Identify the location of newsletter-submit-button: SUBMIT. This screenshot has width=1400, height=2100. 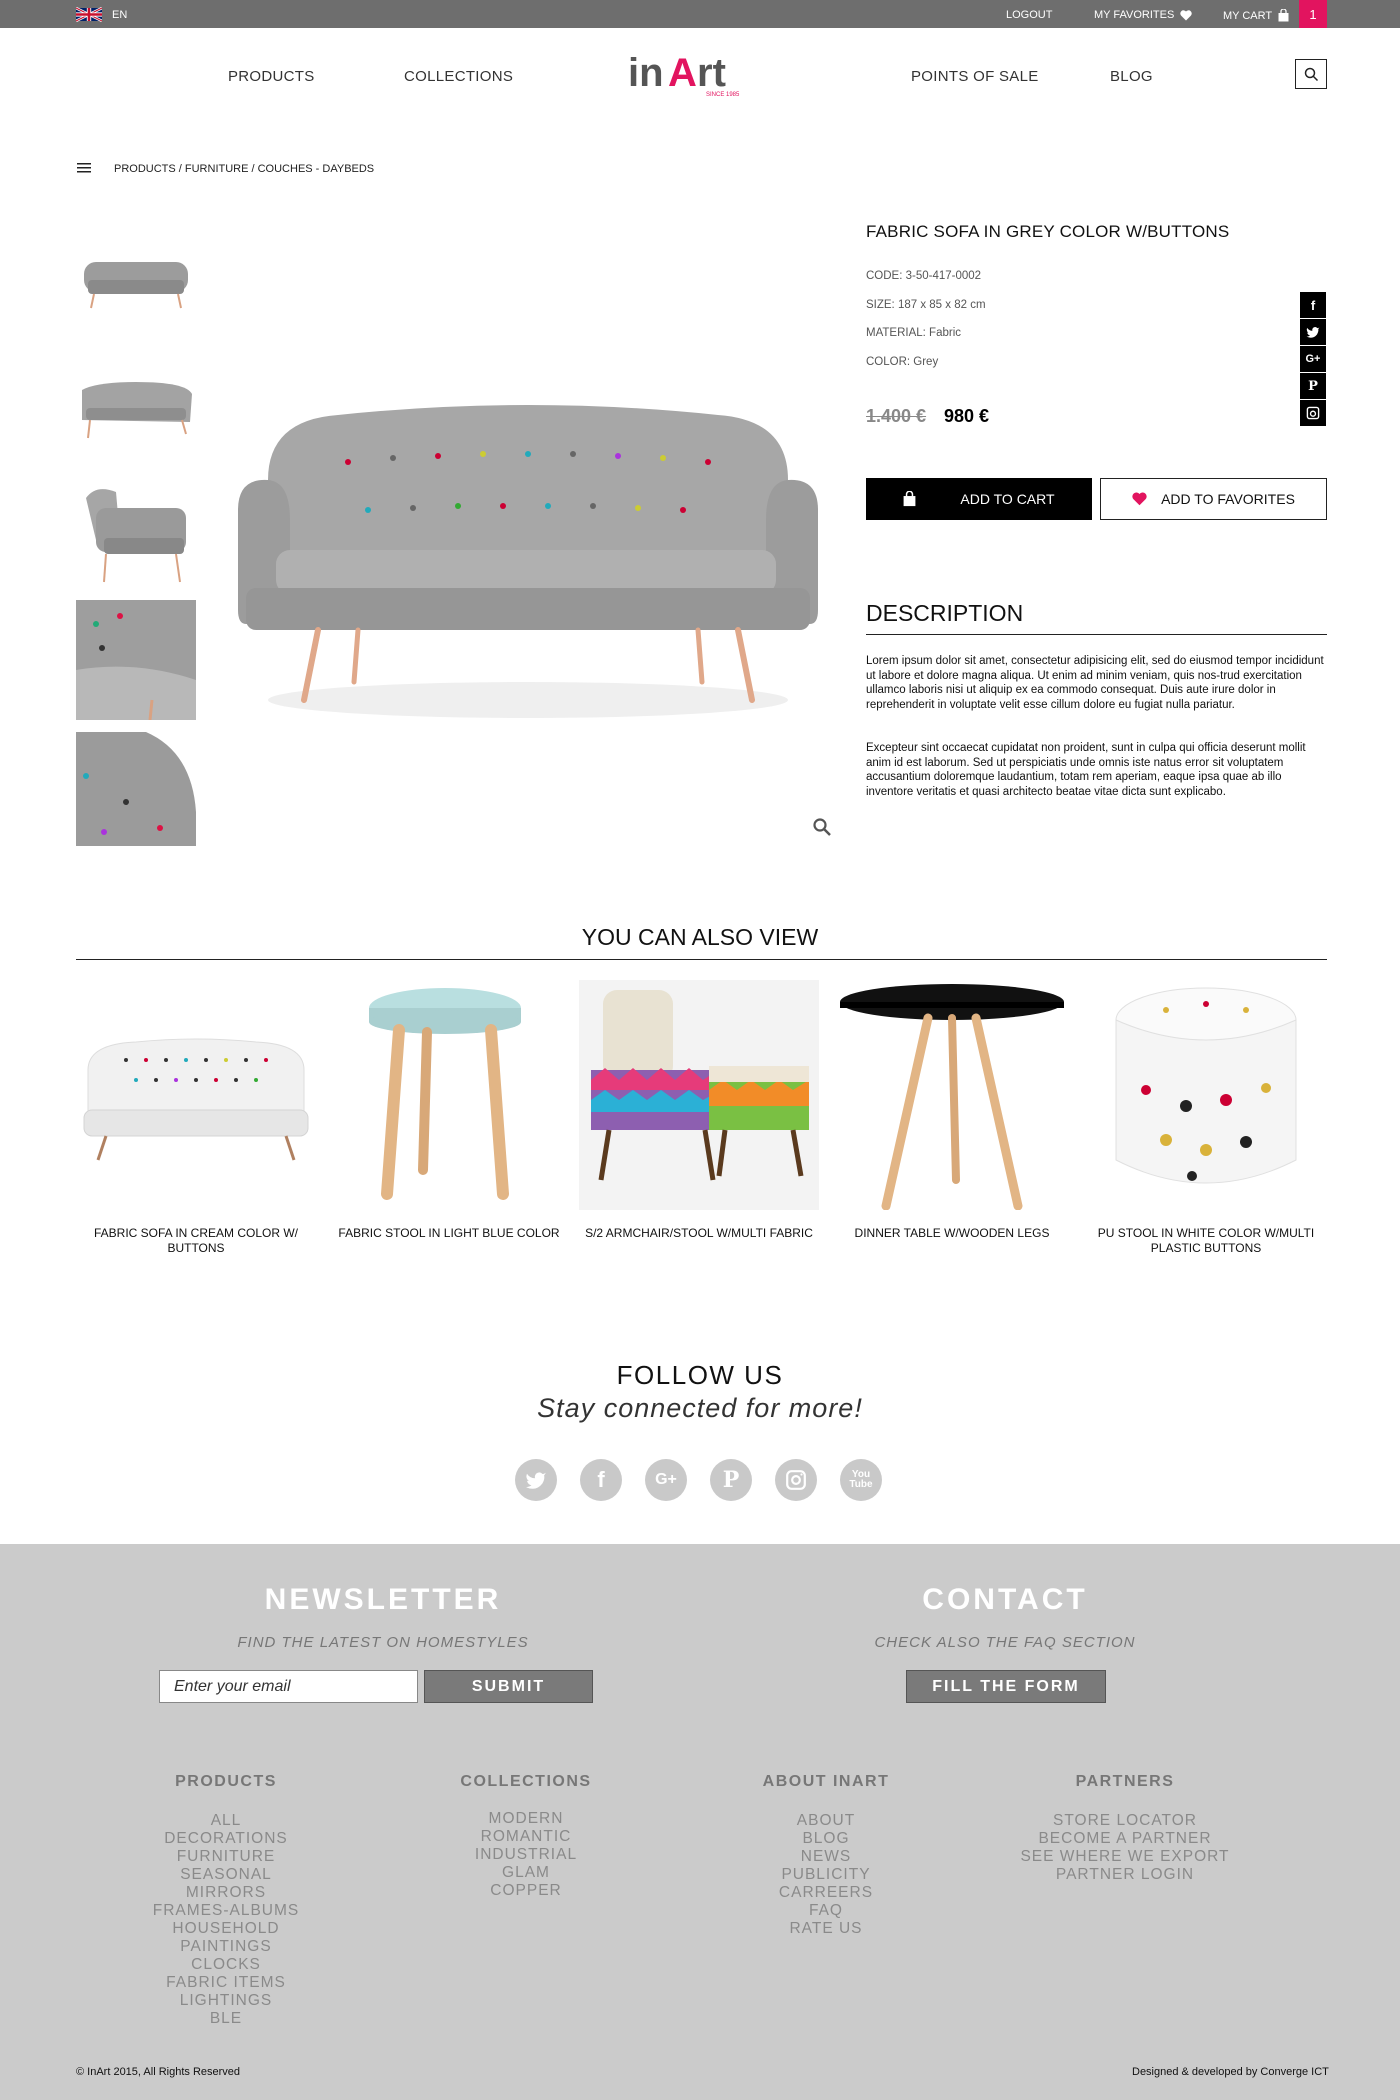
(508, 1686).